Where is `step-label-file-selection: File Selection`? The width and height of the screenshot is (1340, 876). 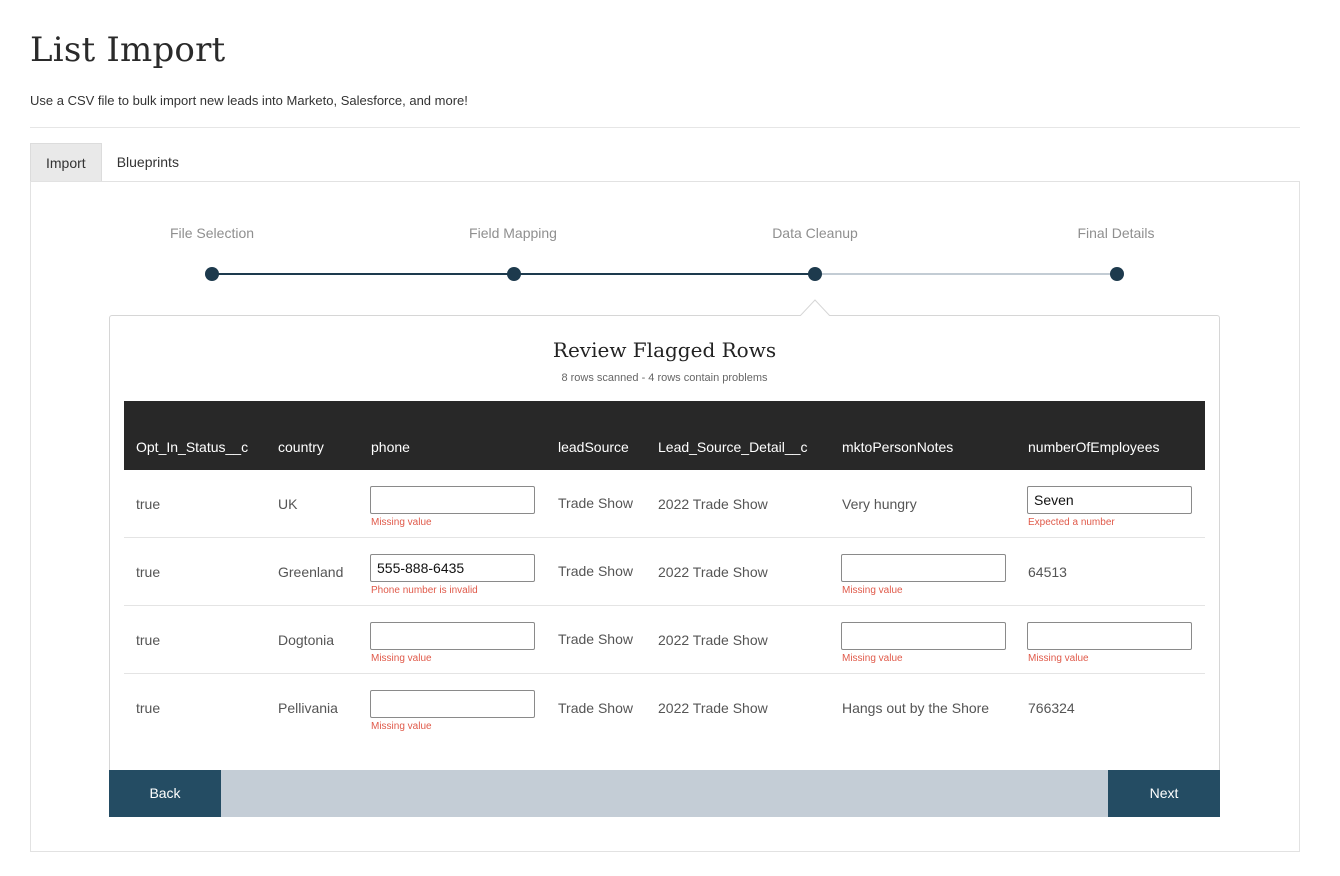 step-label-file-selection: File Selection is located at coordinates (212, 233).